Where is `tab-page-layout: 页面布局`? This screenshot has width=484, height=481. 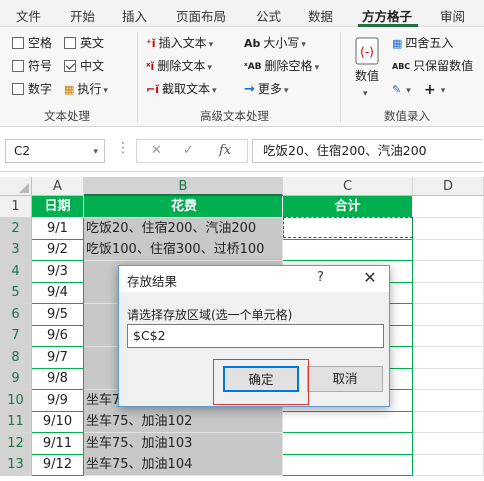
tab-page-layout: 页面布局 is located at coordinates (201, 15).